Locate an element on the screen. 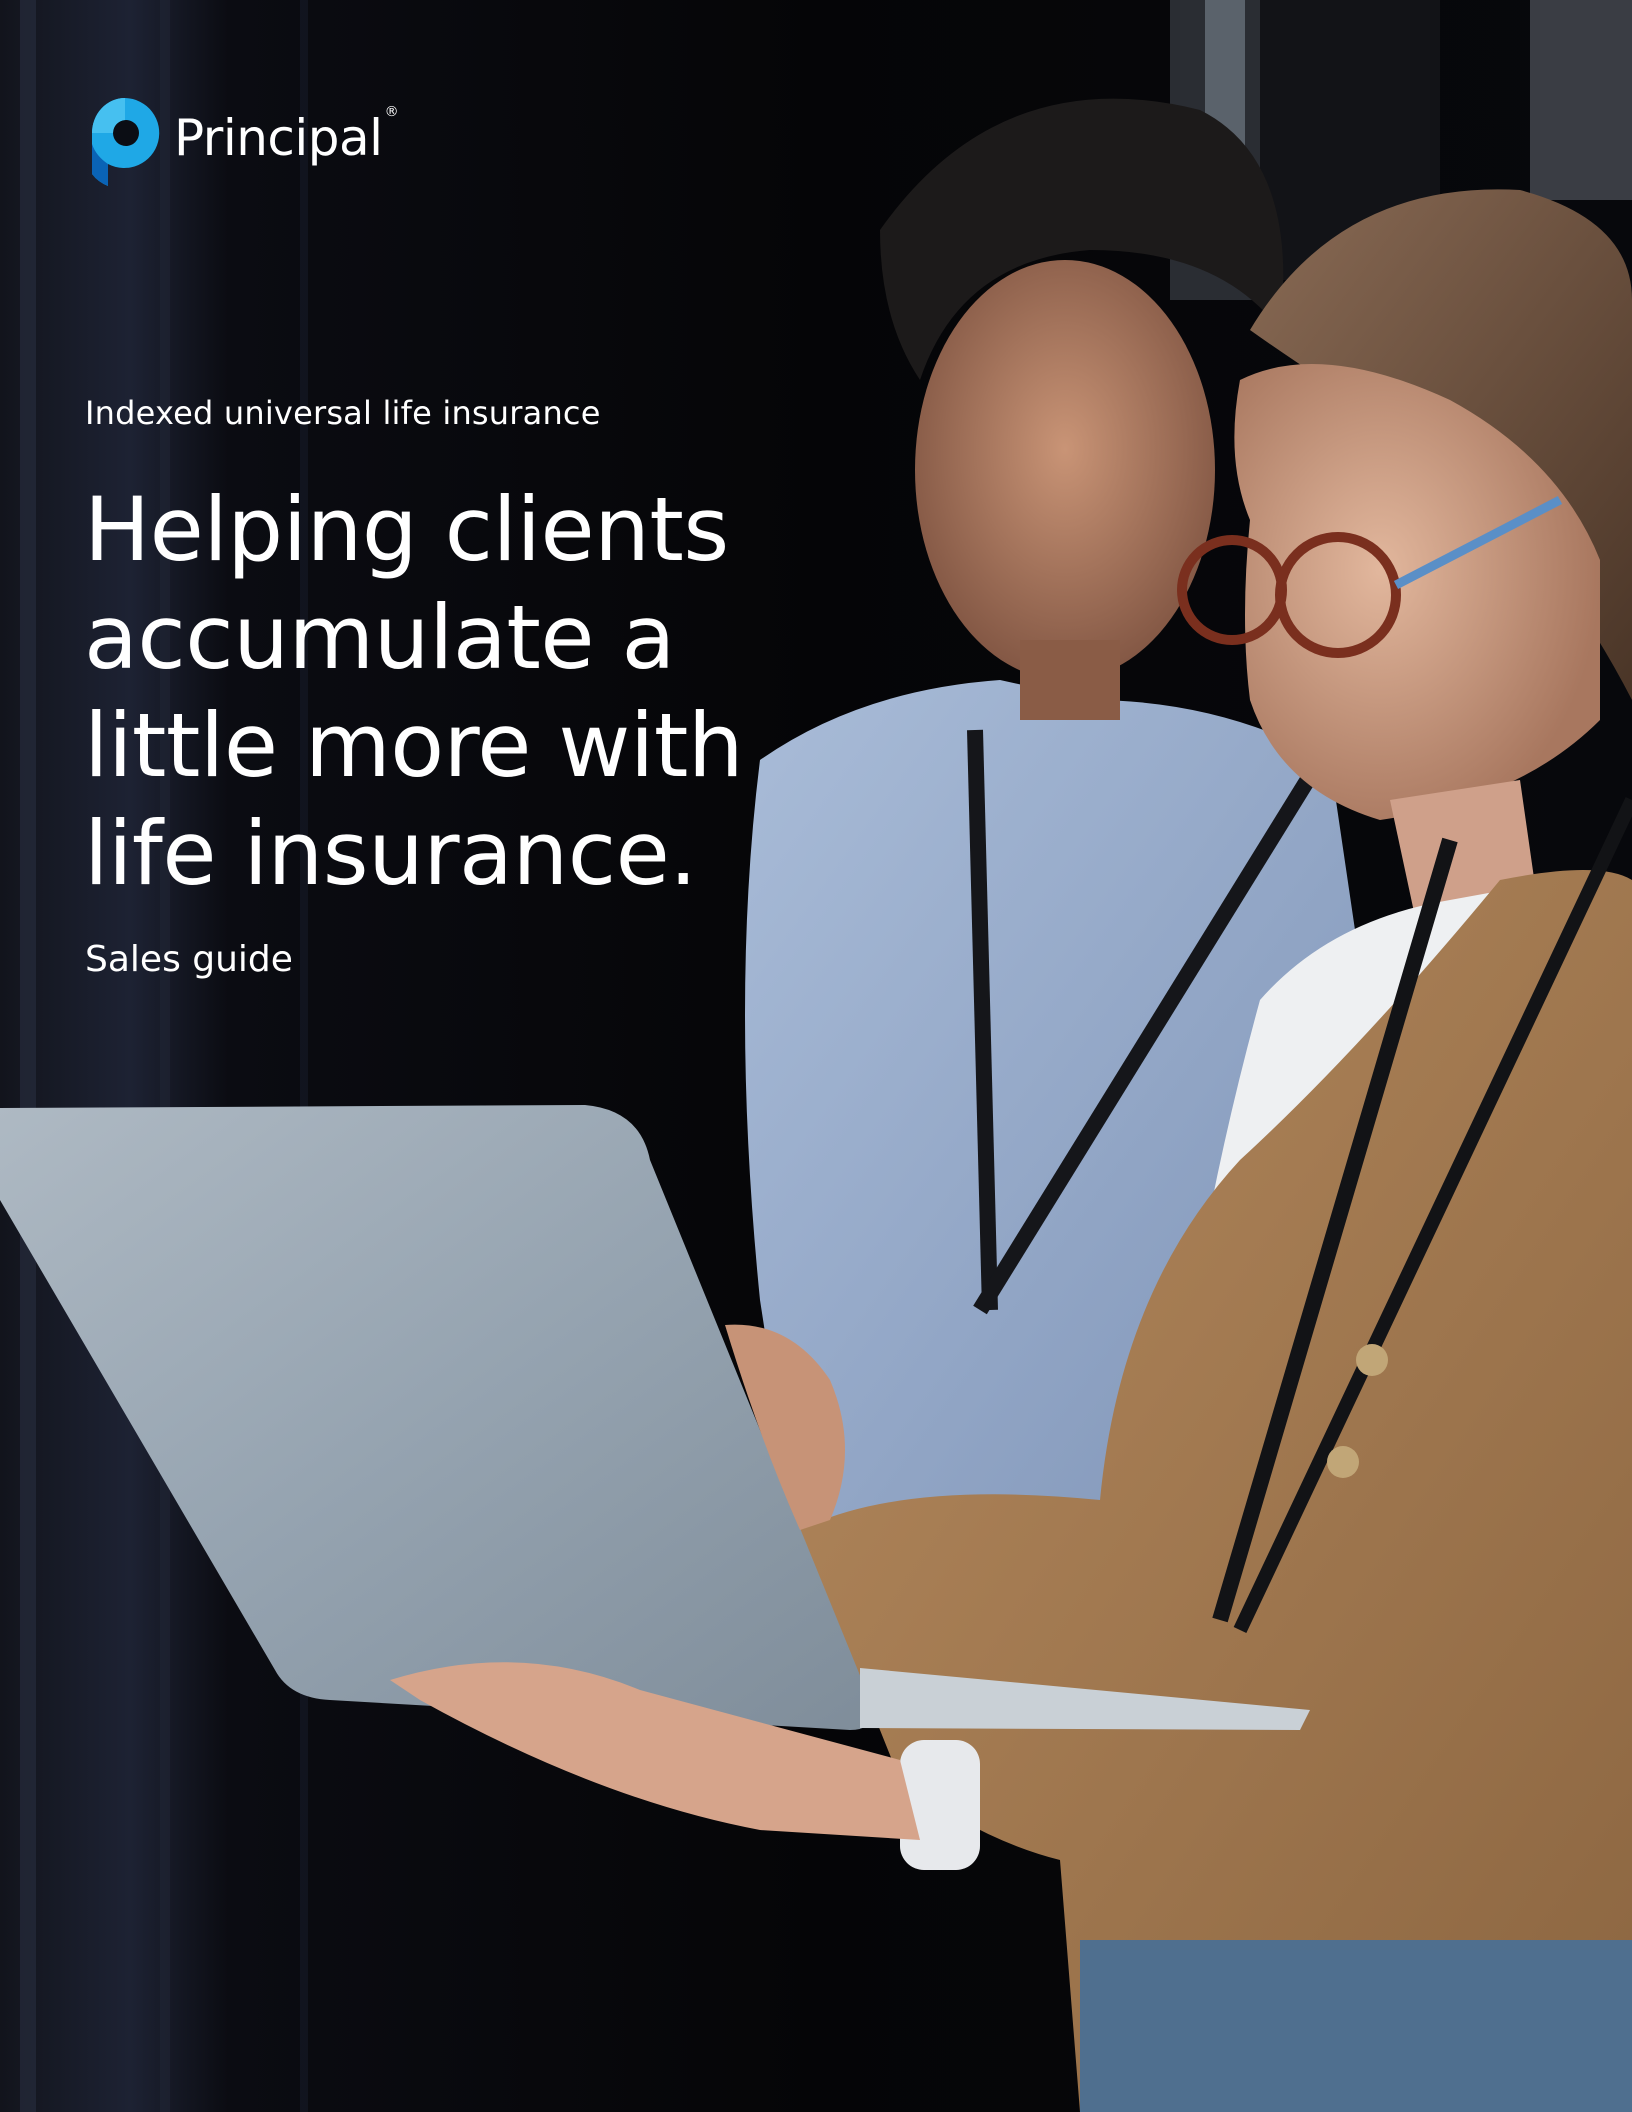 This screenshot has width=1632, height=2112. brand-name: Principal is located at coordinates (278, 138).